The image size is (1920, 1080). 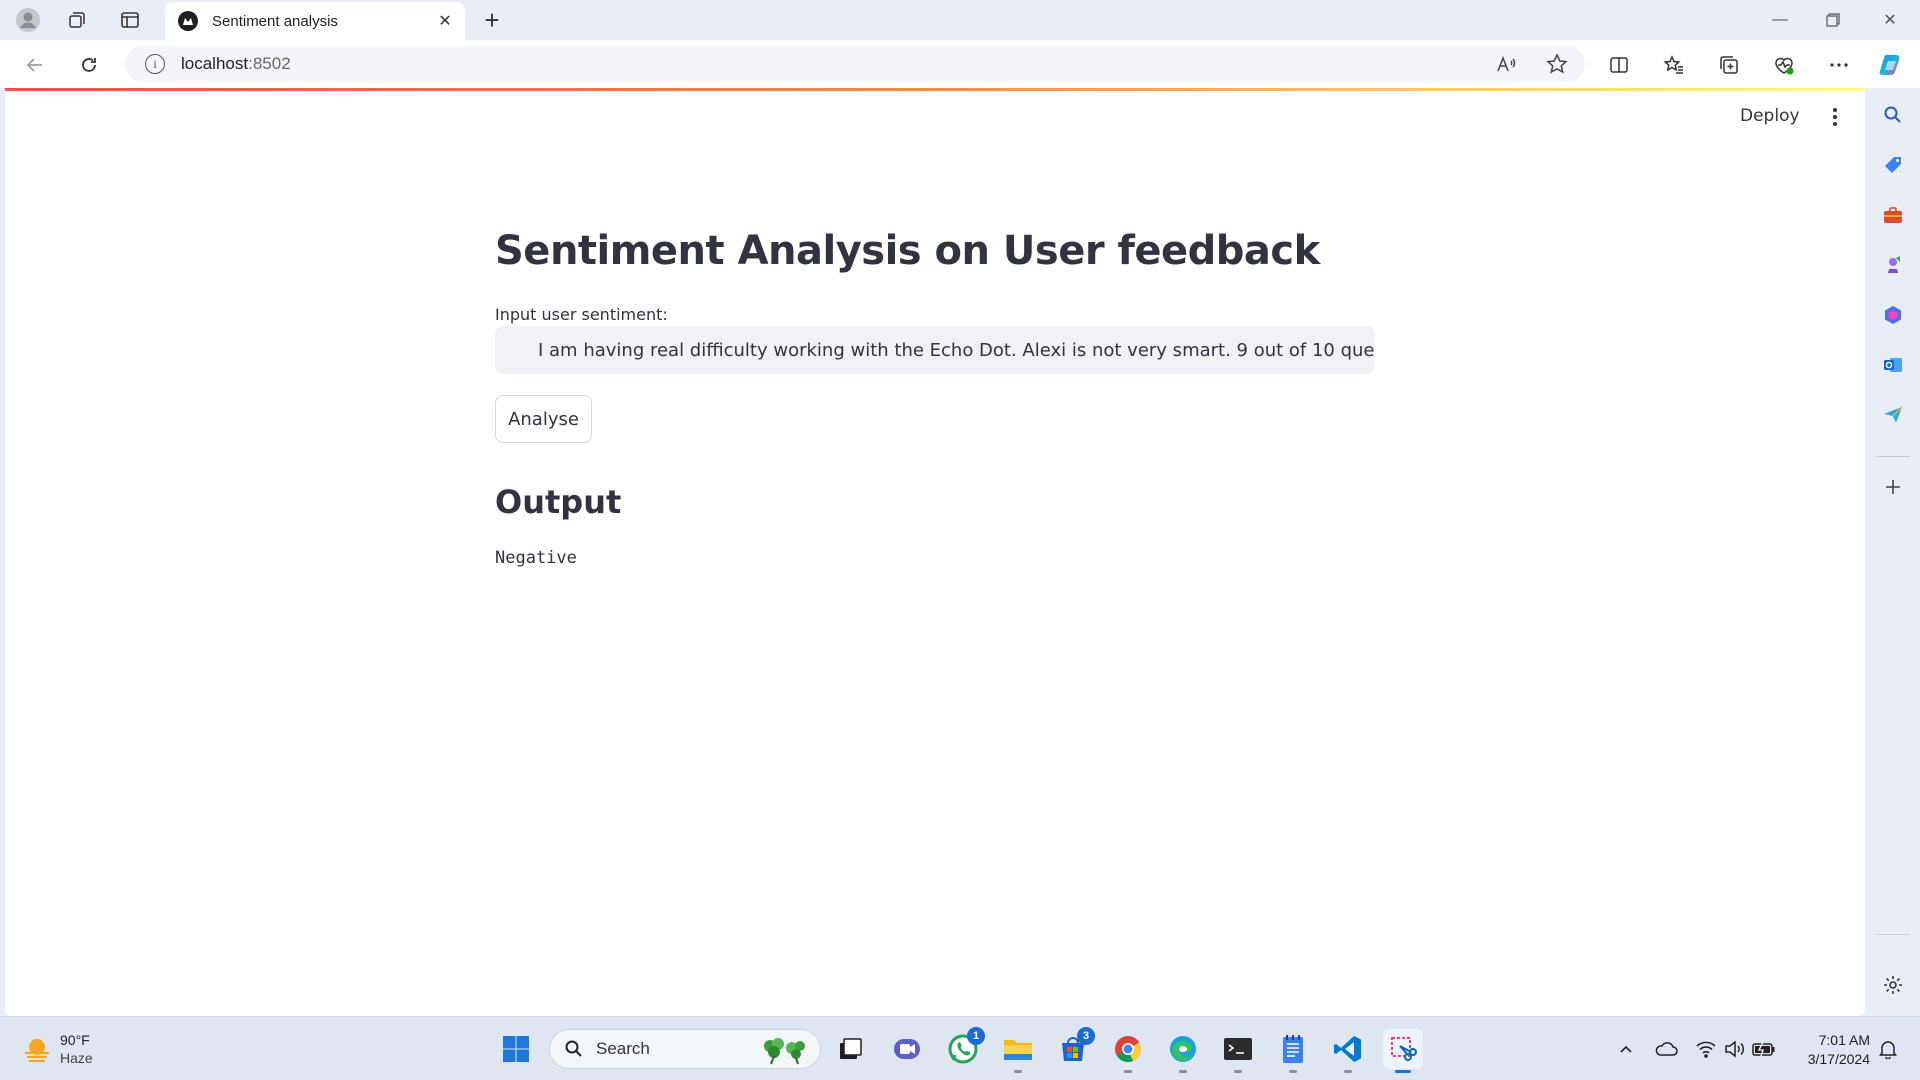 What do you see at coordinates (1403, 1051) in the screenshot?
I see `snipping-tool-icon` at bounding box center [1403, 1051].